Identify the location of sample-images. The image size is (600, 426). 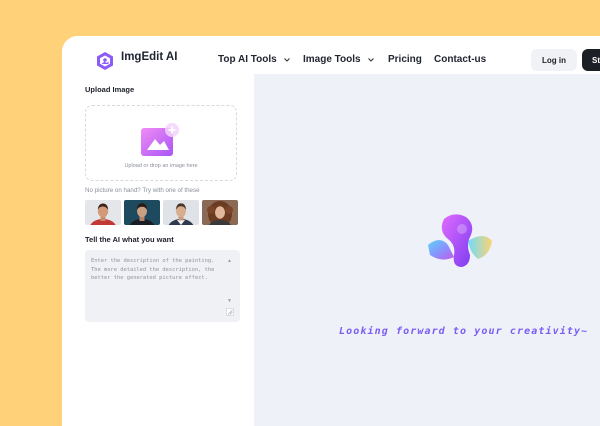
(161, 212).